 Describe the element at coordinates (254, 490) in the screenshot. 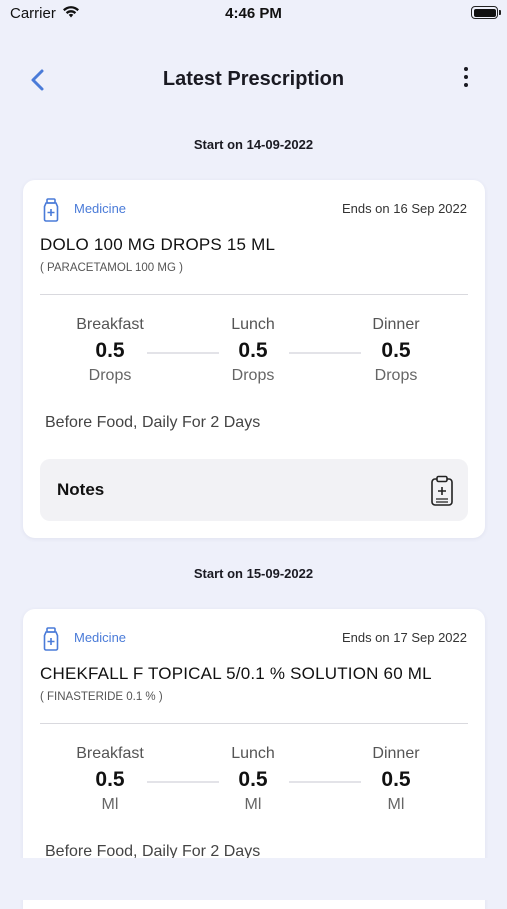

I see `notes-section: Notes` at that location.